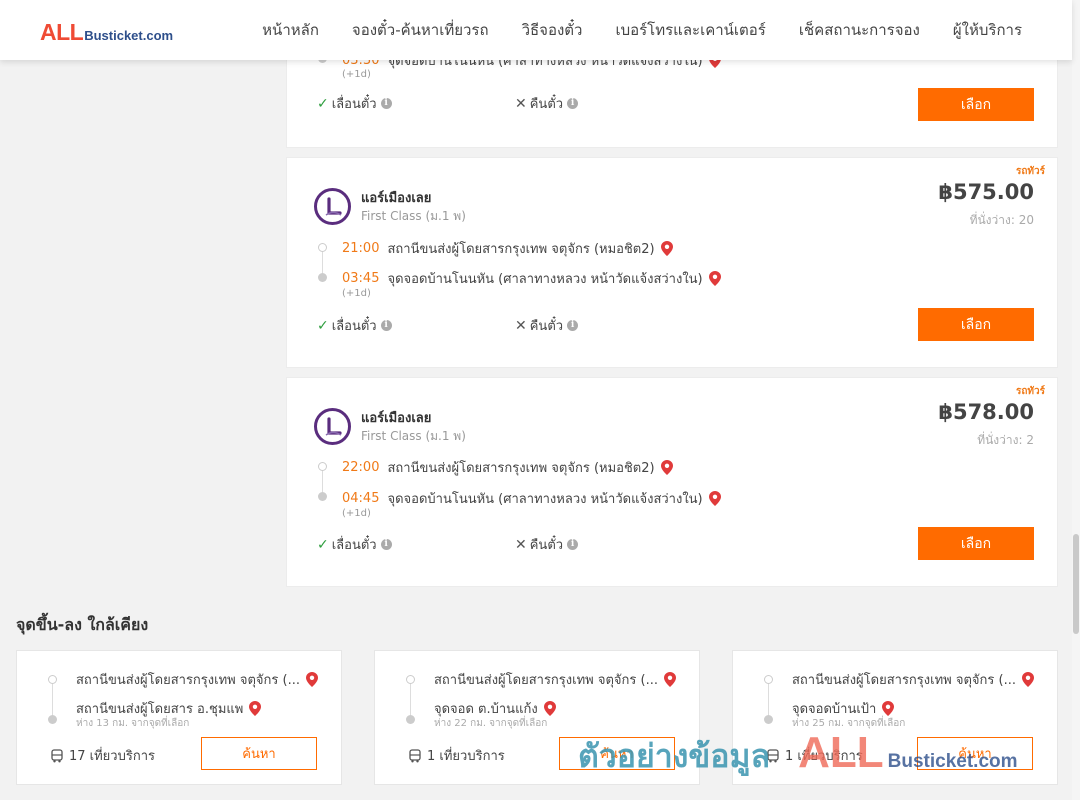 This screenshot has width=1080, height=800. Describe the element at coordinates (859, 30) in the screenshot. I see `nav-check-booking: เช็คสถานะการจอง` at that location.